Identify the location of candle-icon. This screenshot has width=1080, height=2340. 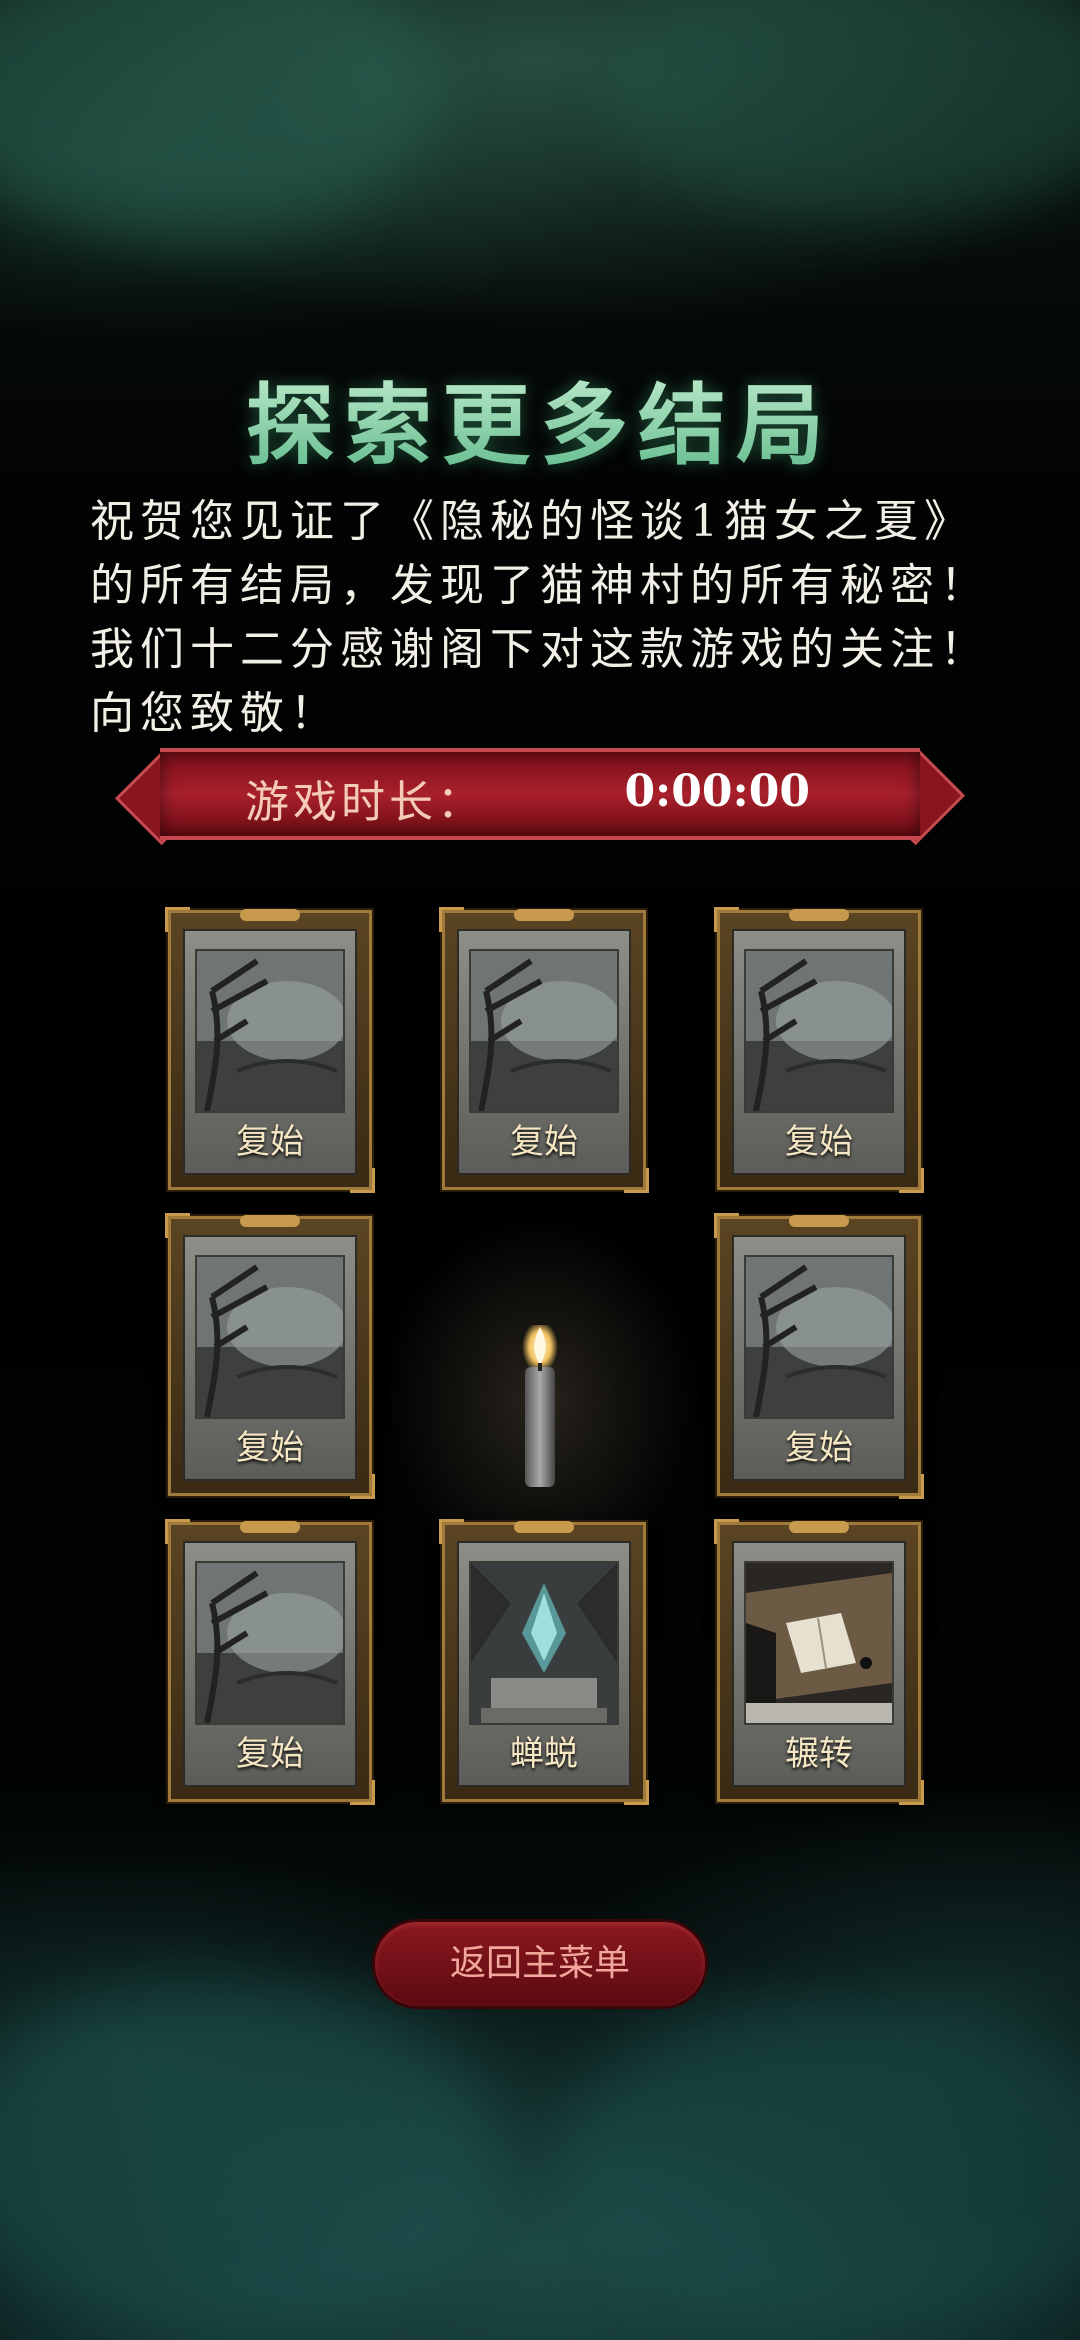
(540, 1406).